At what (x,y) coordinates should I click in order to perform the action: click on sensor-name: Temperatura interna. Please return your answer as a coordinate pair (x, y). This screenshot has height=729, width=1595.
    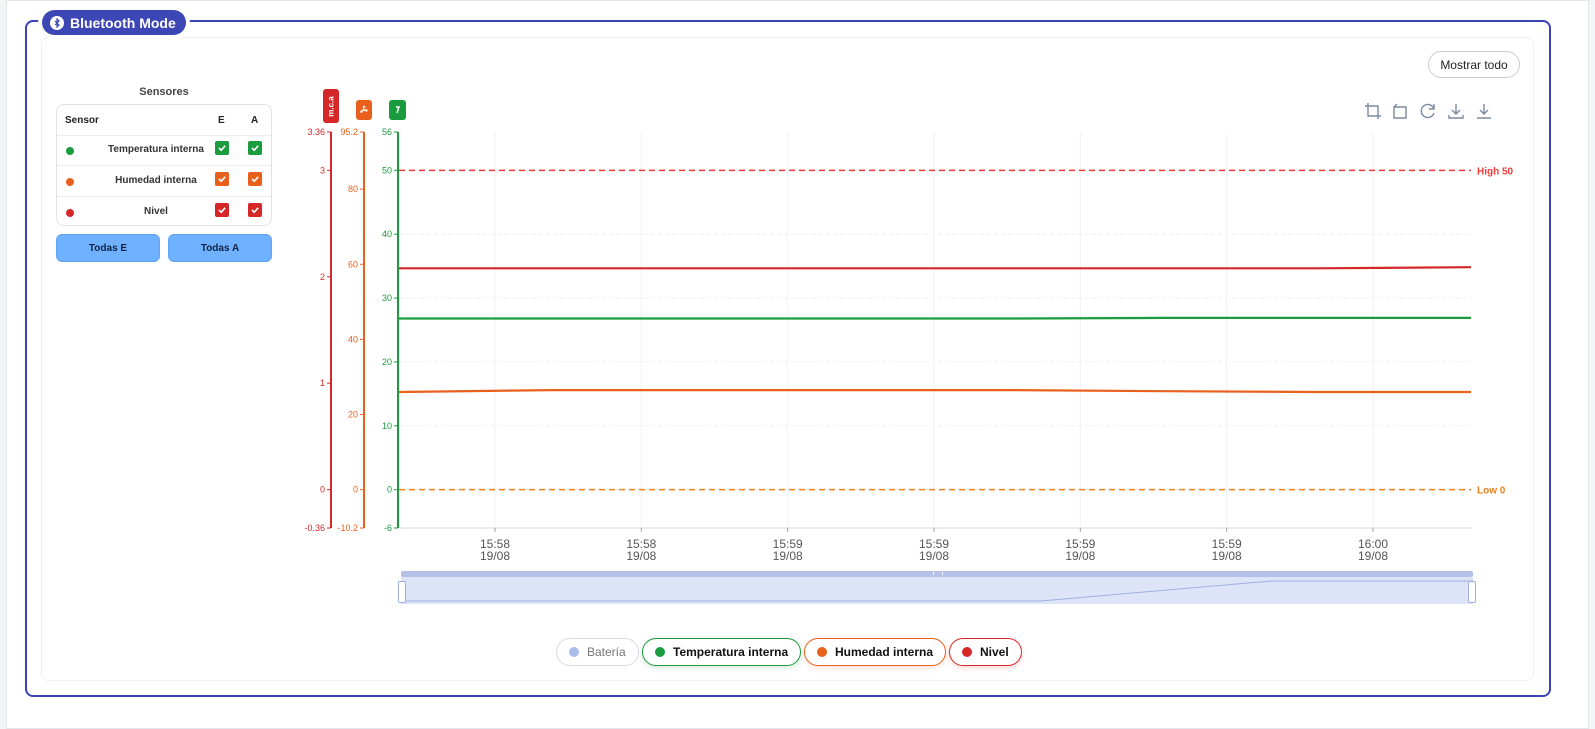
    Looking at the image, I should click on (156, 149).